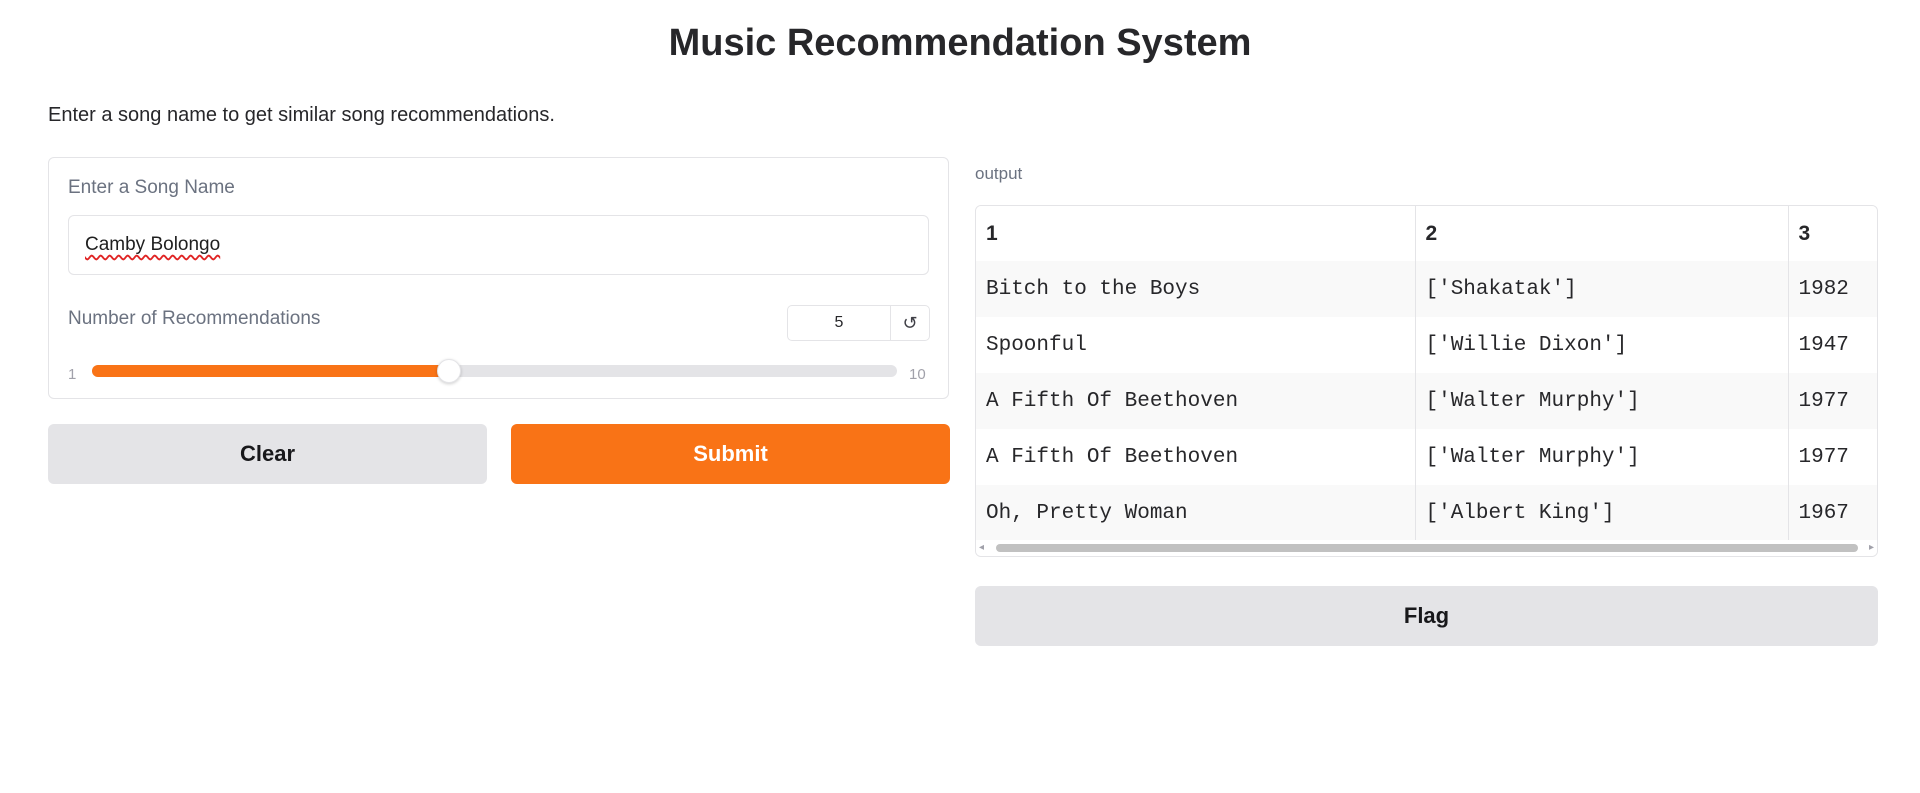  What do you see at coordinates (960, 43) in the screenshot?
I see `page-title: Music Recommendation System` at bounding box center [960, 43].